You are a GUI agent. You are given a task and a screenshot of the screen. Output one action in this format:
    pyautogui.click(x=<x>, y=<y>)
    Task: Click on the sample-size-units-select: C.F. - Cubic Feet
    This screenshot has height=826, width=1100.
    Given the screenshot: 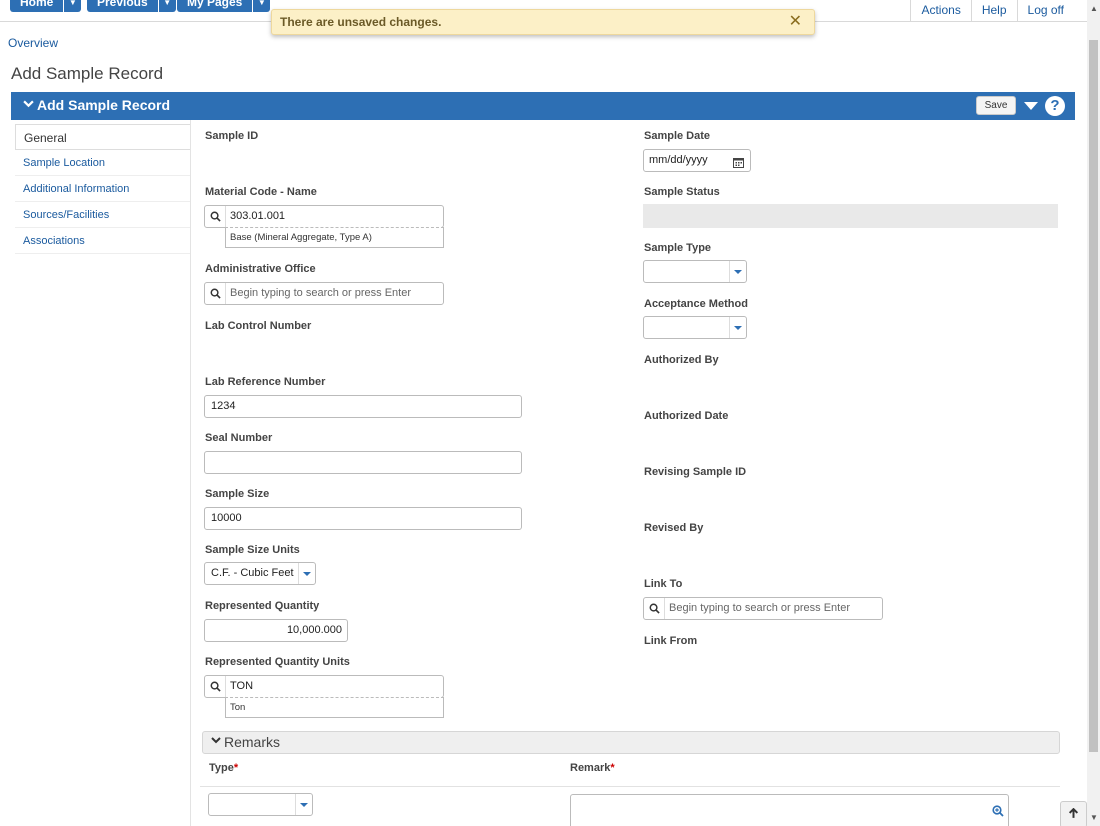 What is the action you would take?
    pyautogui.click(x=260, y=573)
    